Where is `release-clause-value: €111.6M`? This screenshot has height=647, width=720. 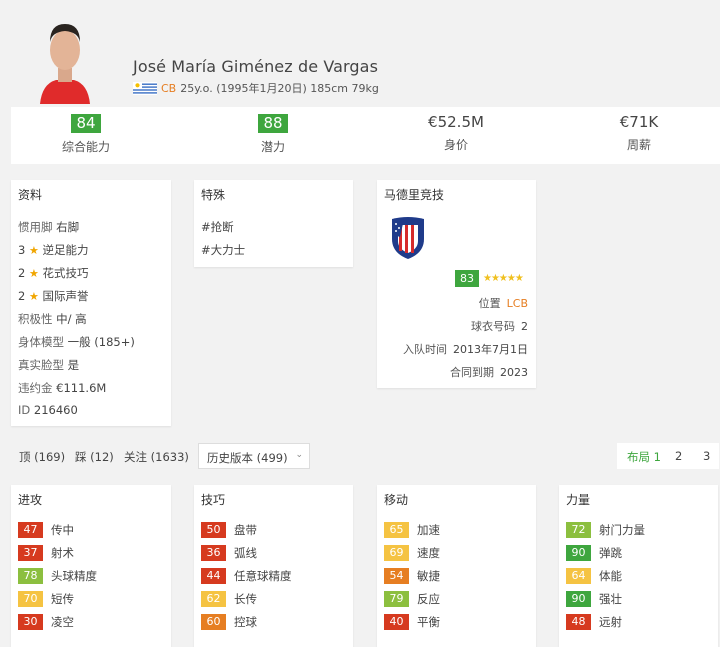
release-clause-value: €111.6M is located at coordinates (81, 388).